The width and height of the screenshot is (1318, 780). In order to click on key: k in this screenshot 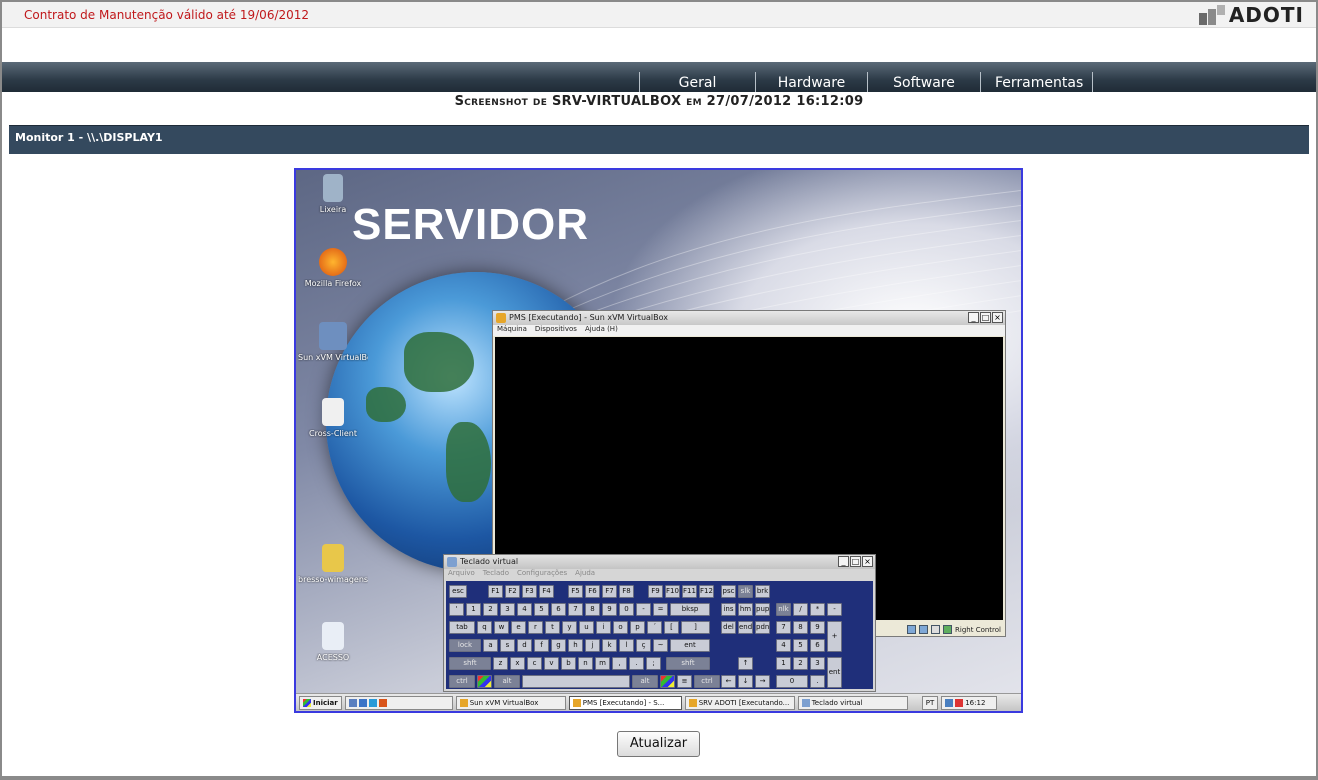, I will do `click(609, 645)`.